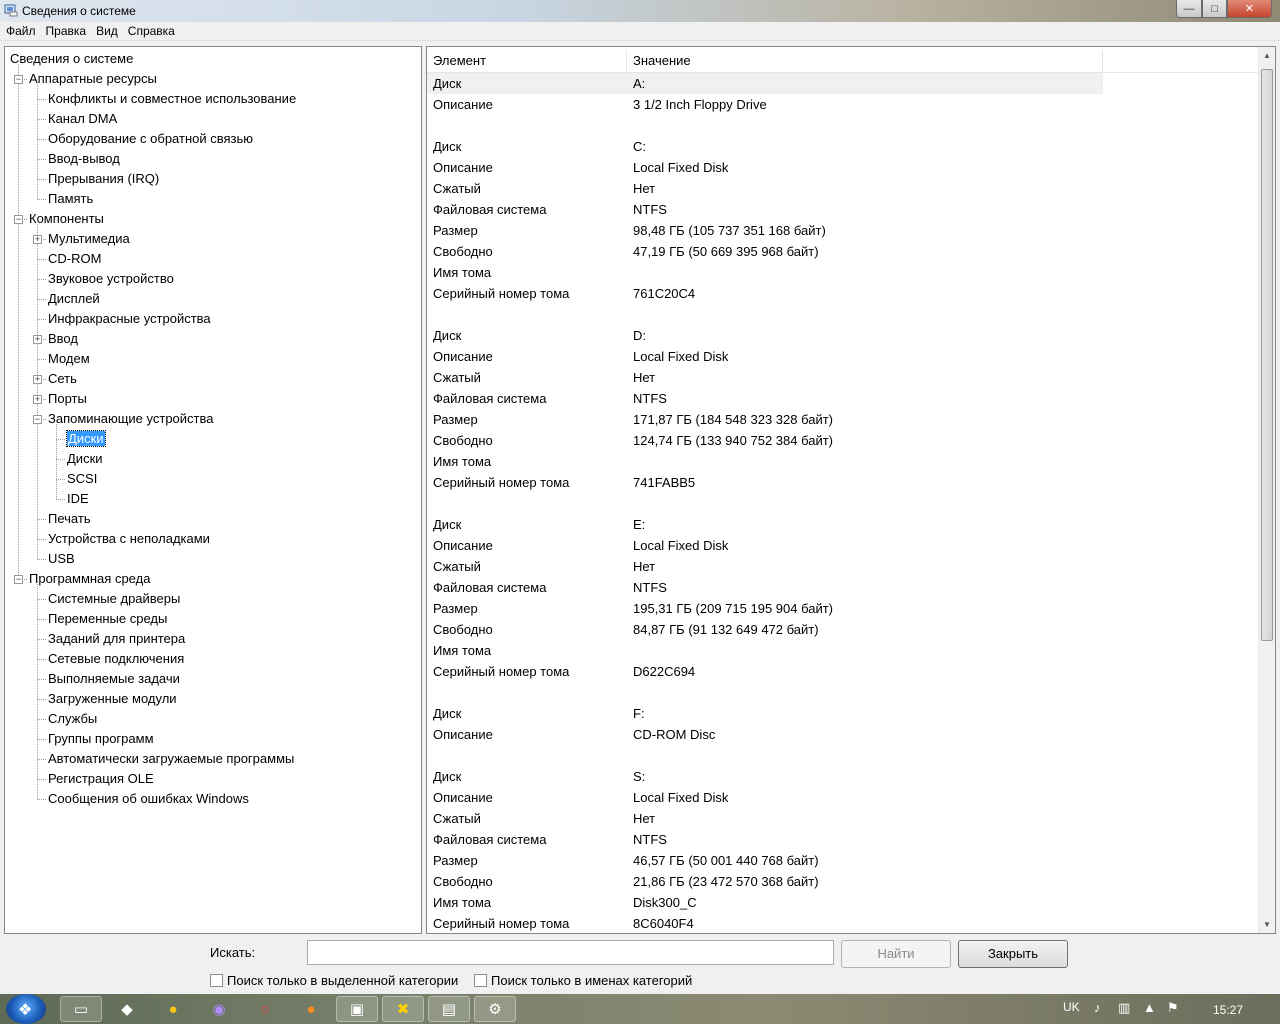 Image resolution: width=1280 pixels, height=1024 pixels. Describe the element at coordinates (130, 419) in the screenshot. I see `tree-item: Запоминающие устройства` at that location.